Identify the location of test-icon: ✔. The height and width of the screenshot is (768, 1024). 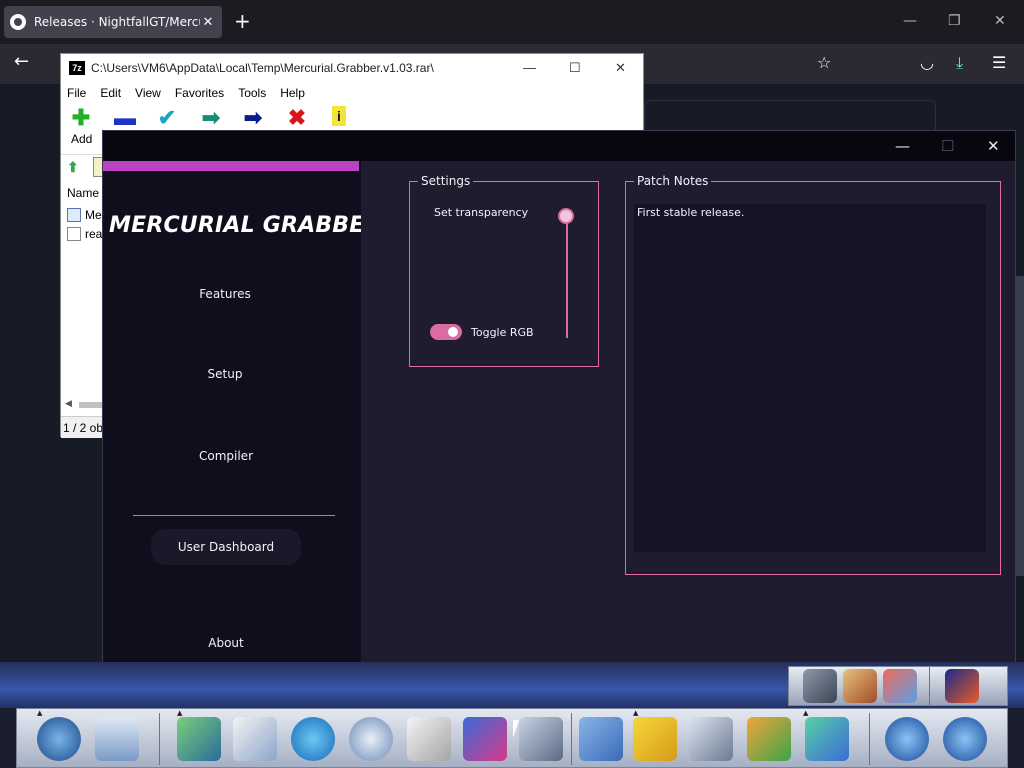
(167, 118).